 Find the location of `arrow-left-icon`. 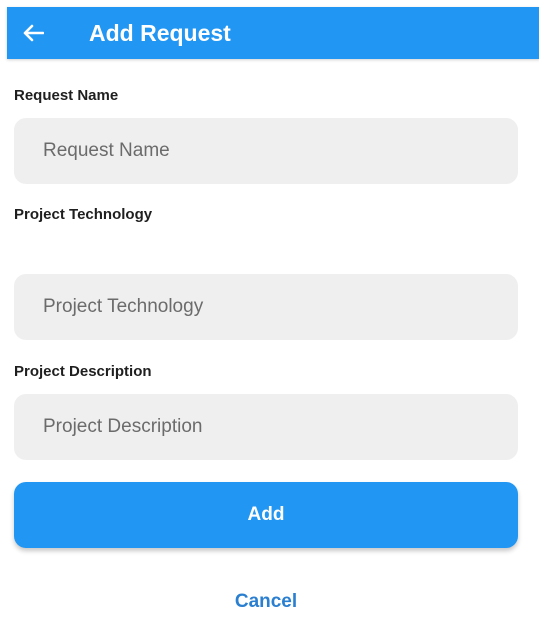

arrow-left-icon is located at coordinates (33, 33).